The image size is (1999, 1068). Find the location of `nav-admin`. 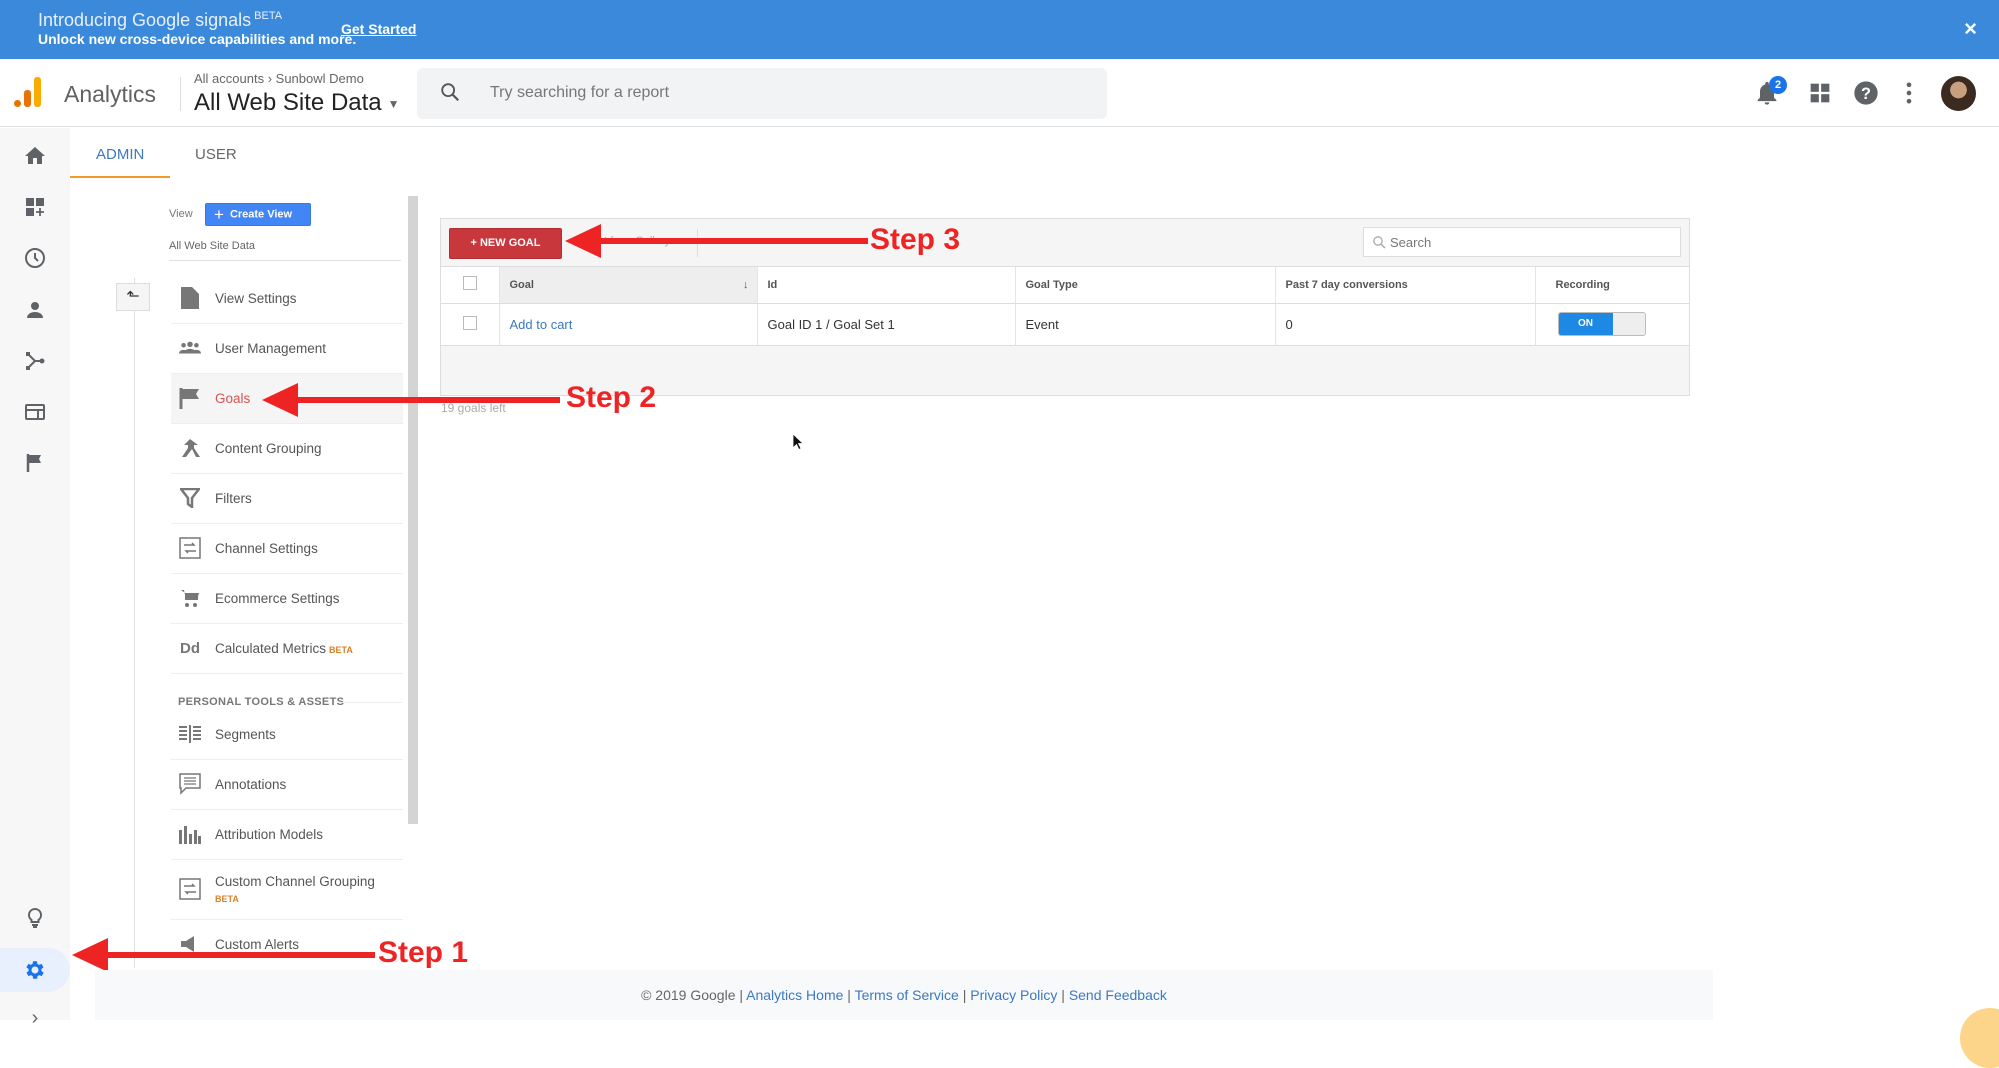

nav-admin is located at coordinates (35, 970).